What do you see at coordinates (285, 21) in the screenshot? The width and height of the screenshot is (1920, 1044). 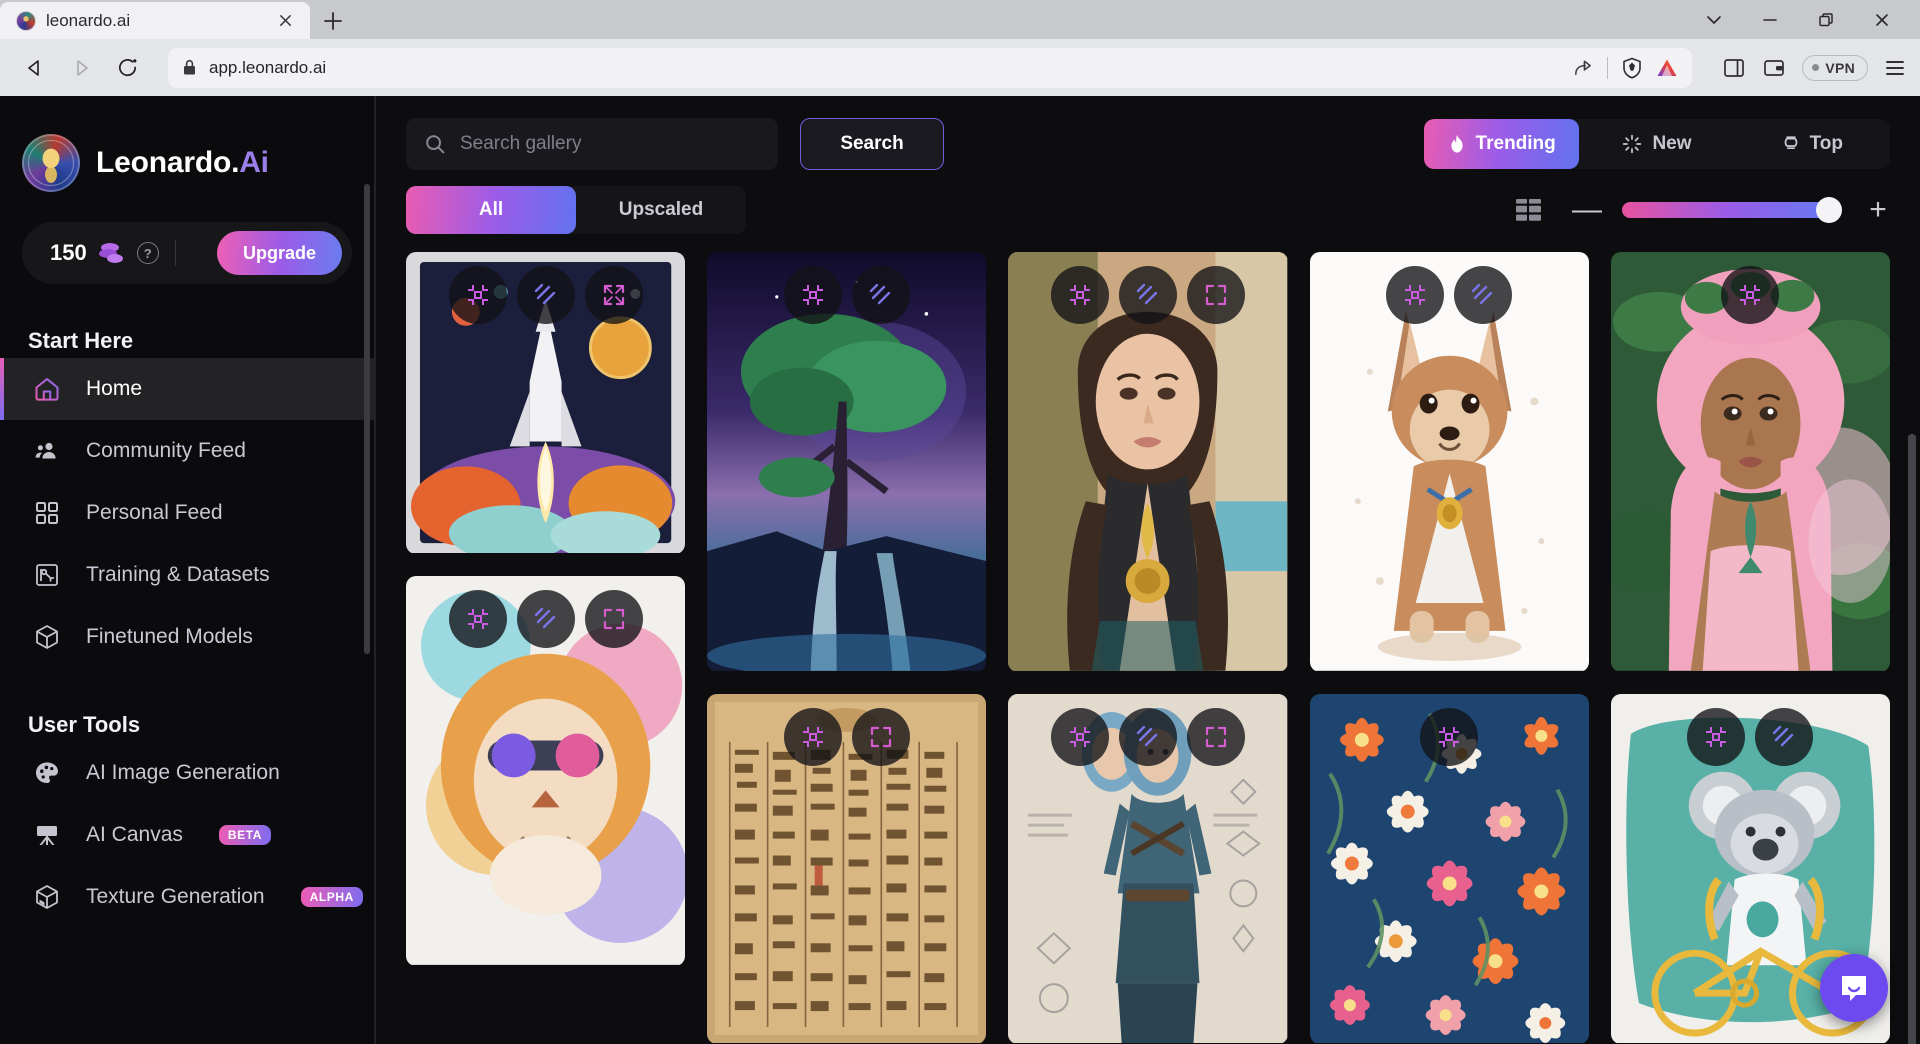 I see `close-icon` at bounding box center [285, 21].